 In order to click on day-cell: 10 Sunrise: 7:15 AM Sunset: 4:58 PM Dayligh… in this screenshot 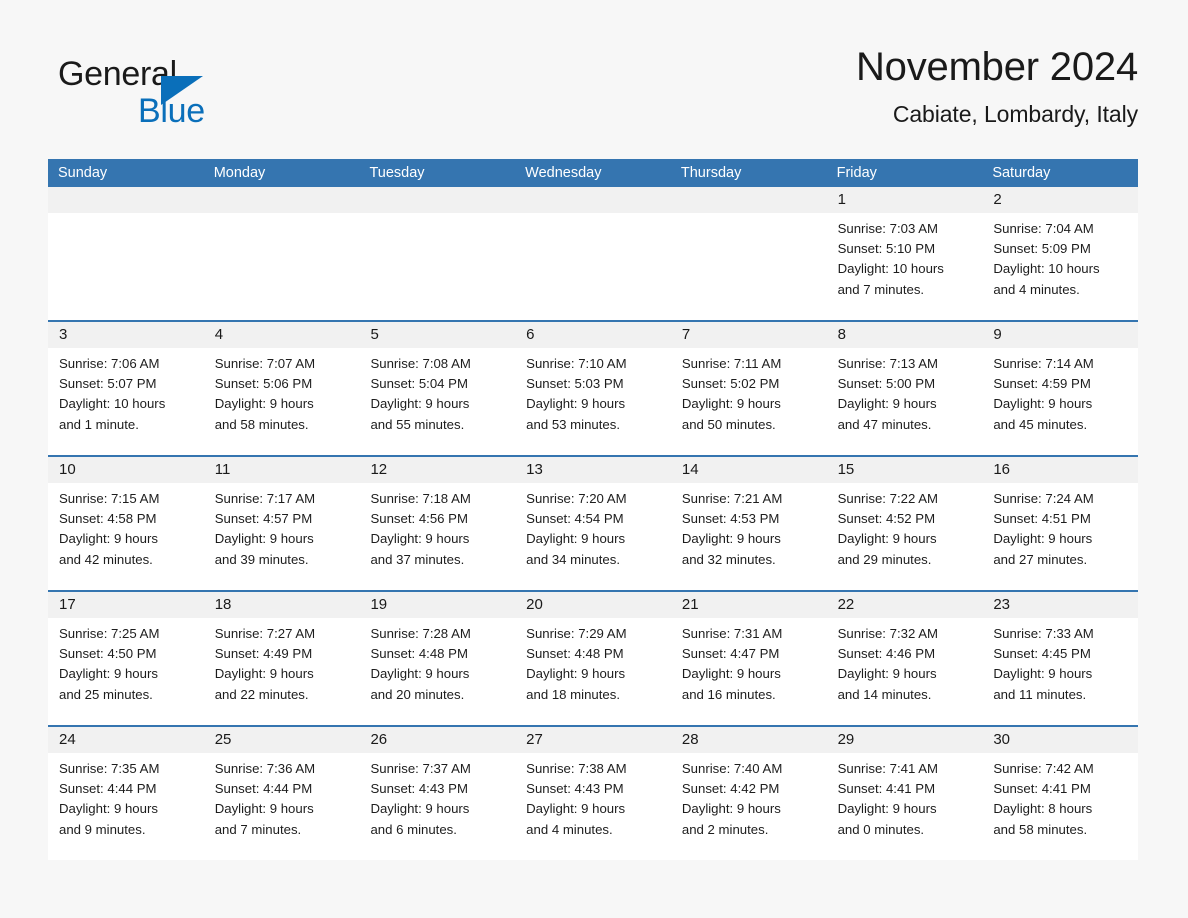, I will do `click(126, 523)`.